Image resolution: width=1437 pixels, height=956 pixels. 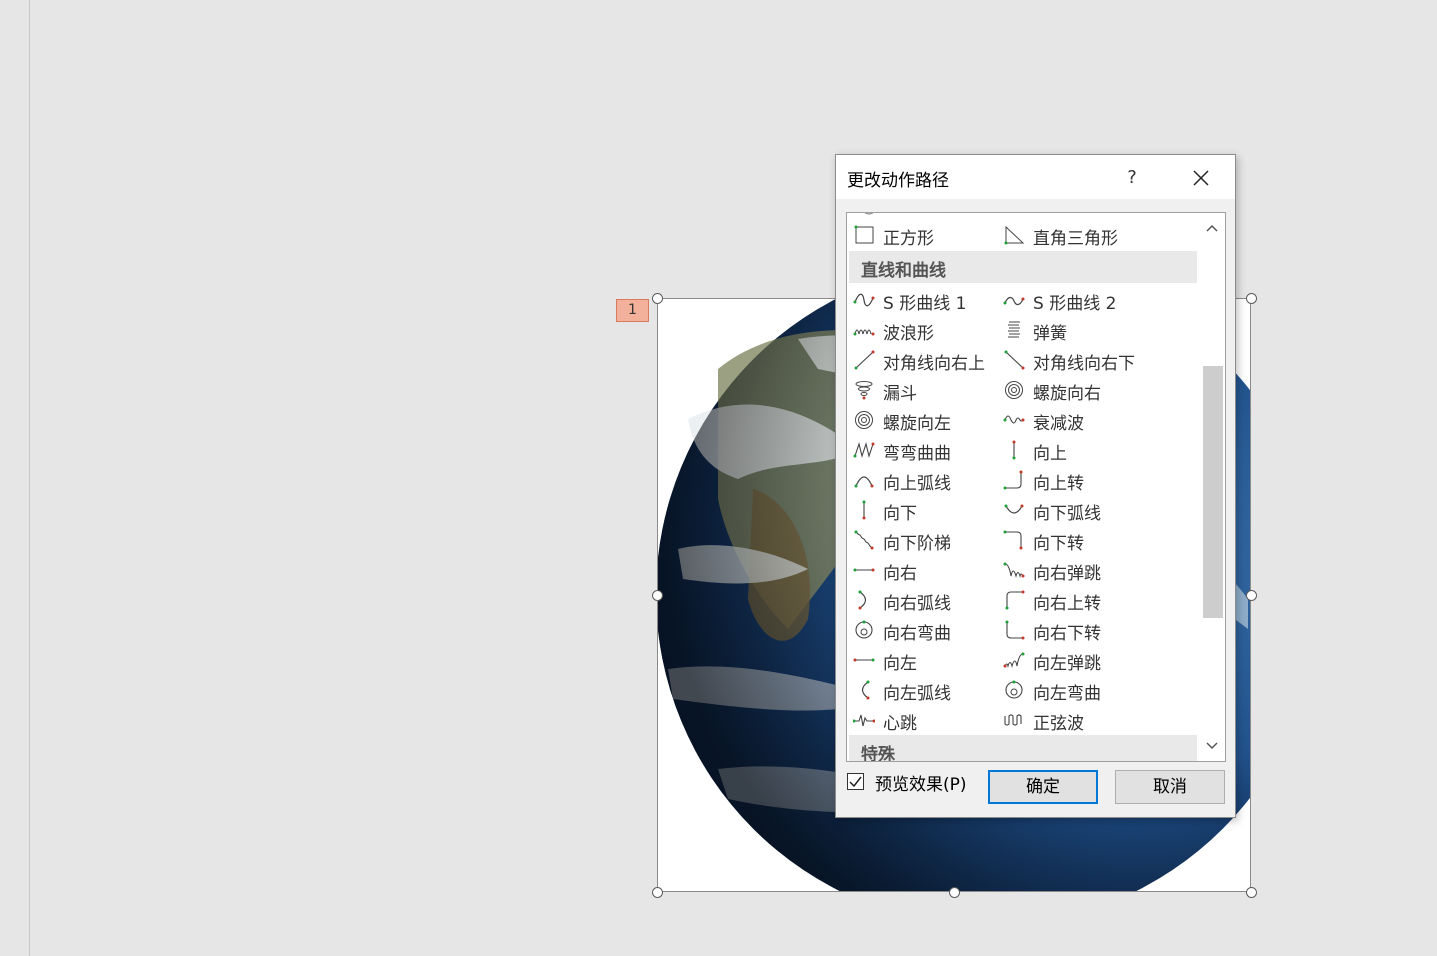 I want to click on sine-wave-icon, so click(x=1013, y=720).